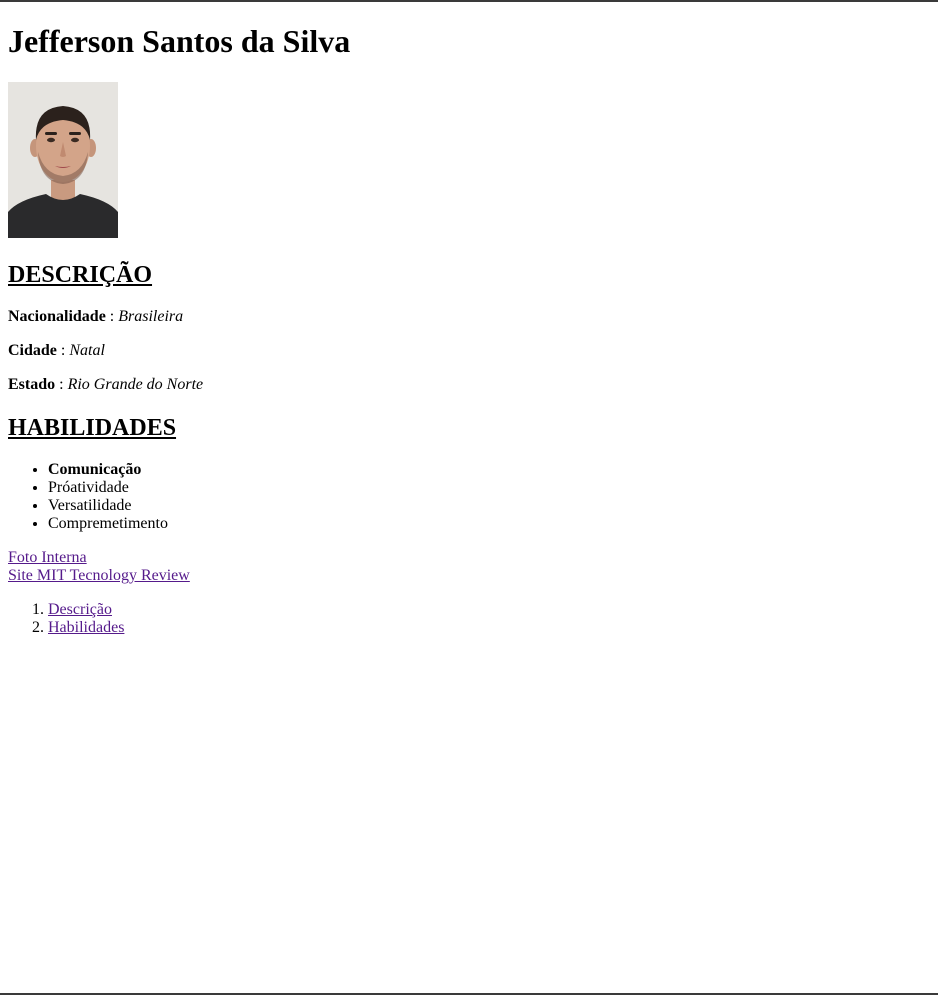  What do you see at coordinates (92, 428) in the screenshot?
I see `skills-heading: HABILIDADES` at bounding box center [92, 428].